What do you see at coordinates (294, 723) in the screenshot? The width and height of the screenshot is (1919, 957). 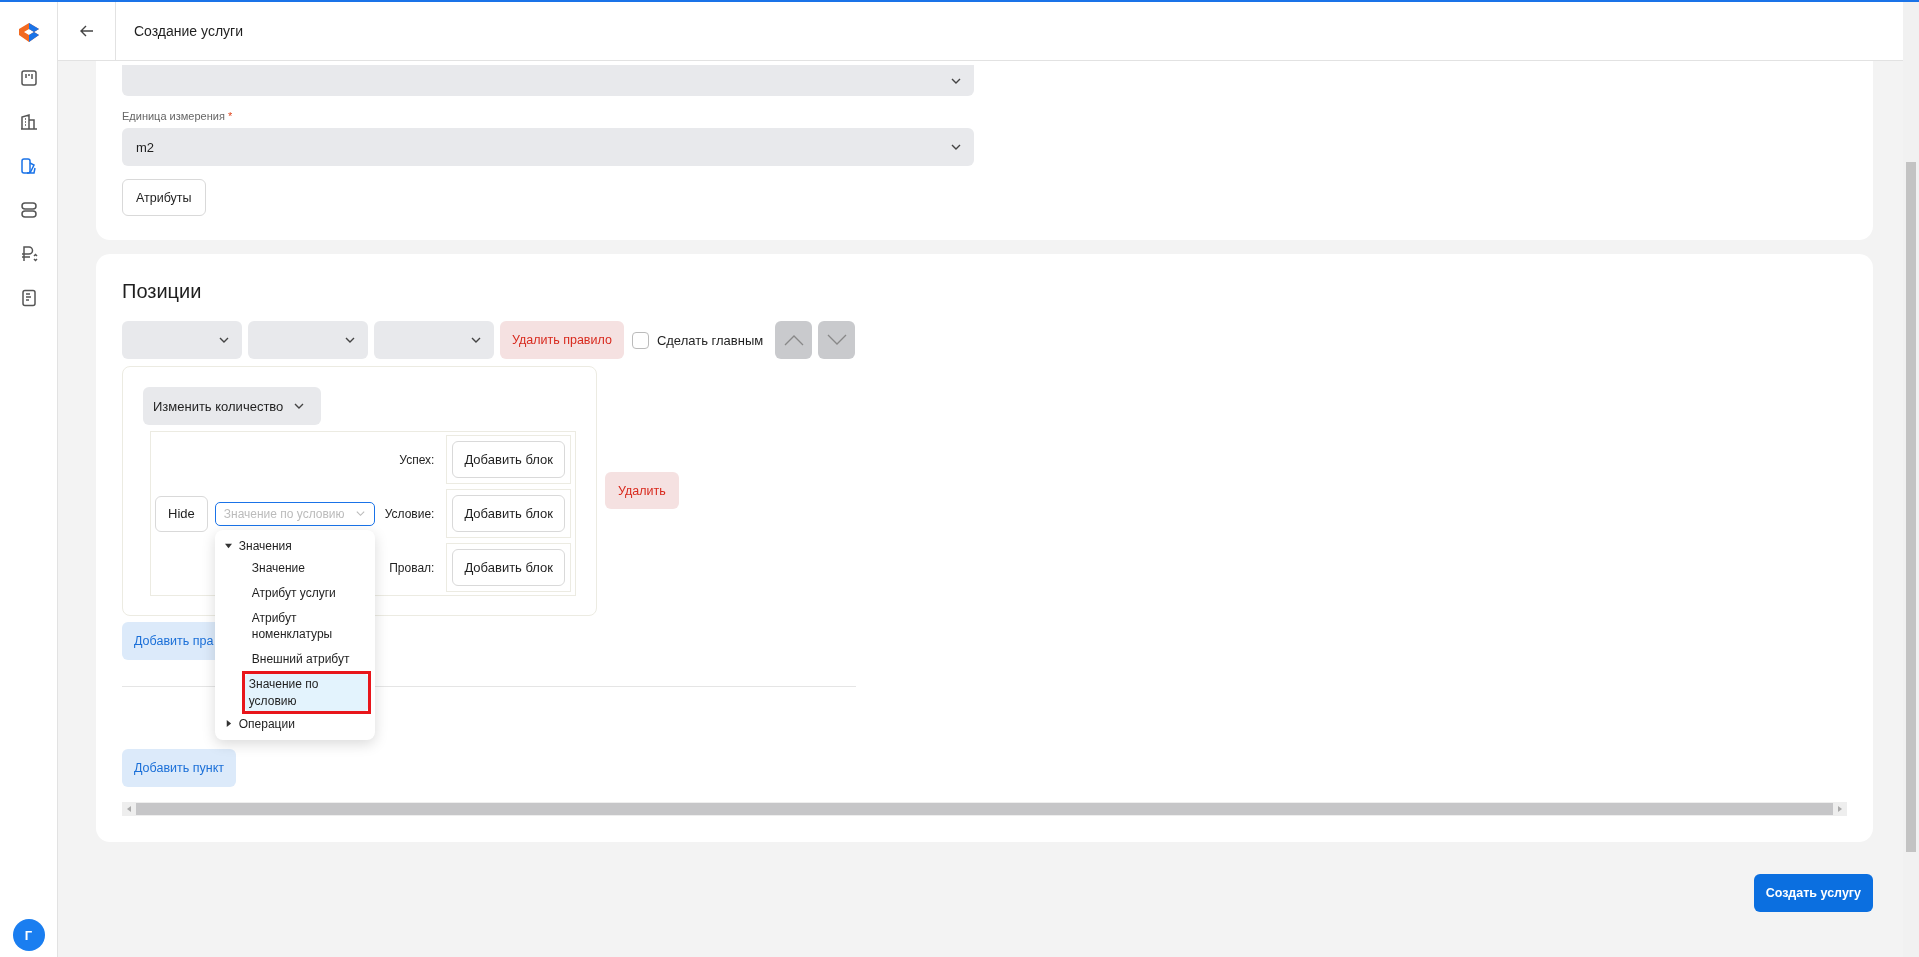 I see `tree-group: Операции` at bounding box center [294, 723].